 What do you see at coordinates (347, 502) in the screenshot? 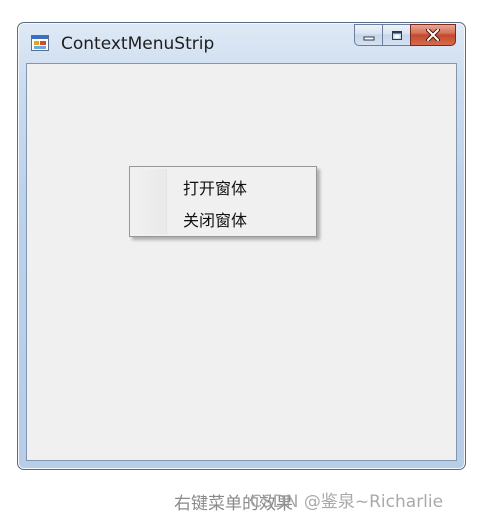
I see `watermark: CSDN @鉴泉~Richarlie` at bounding box center [347, 502].